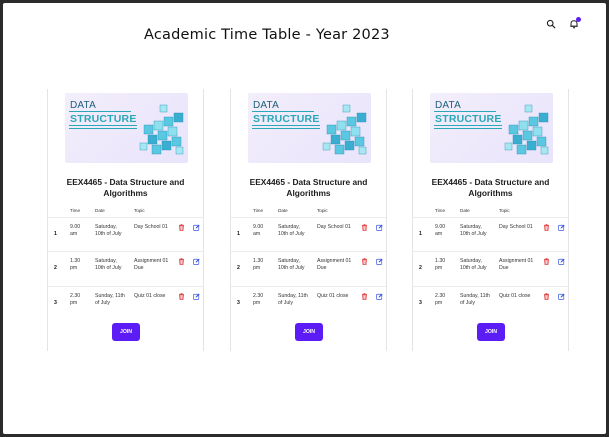 The image size is (609, 437). What do you see at coordinates (575, 23) in the screenshot?
I see `bell-icon` at bounding box center [575, 23].